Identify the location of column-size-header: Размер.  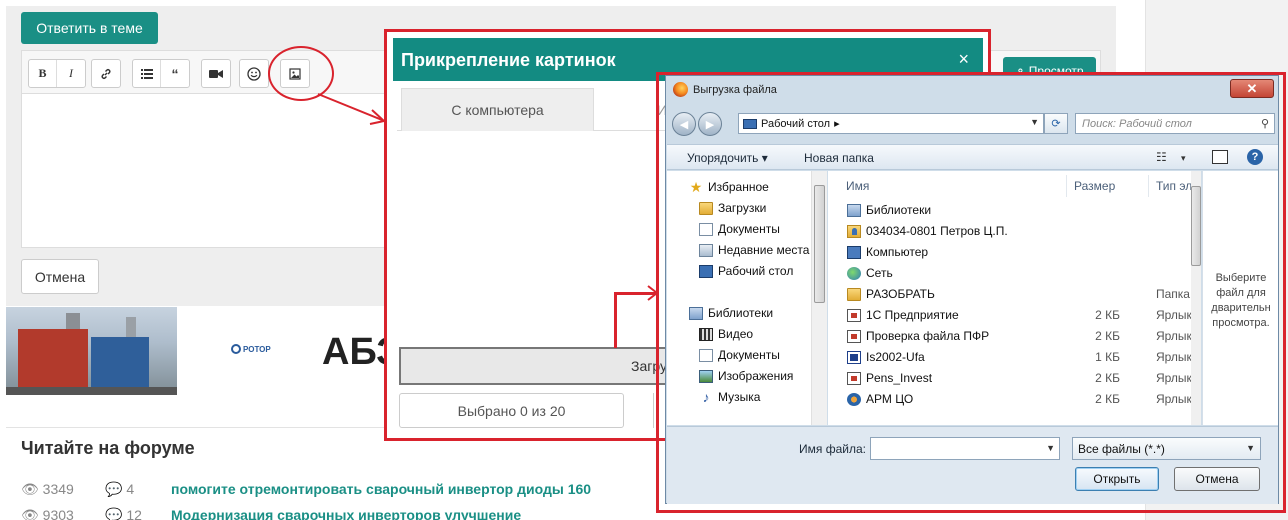
(1094, 186).